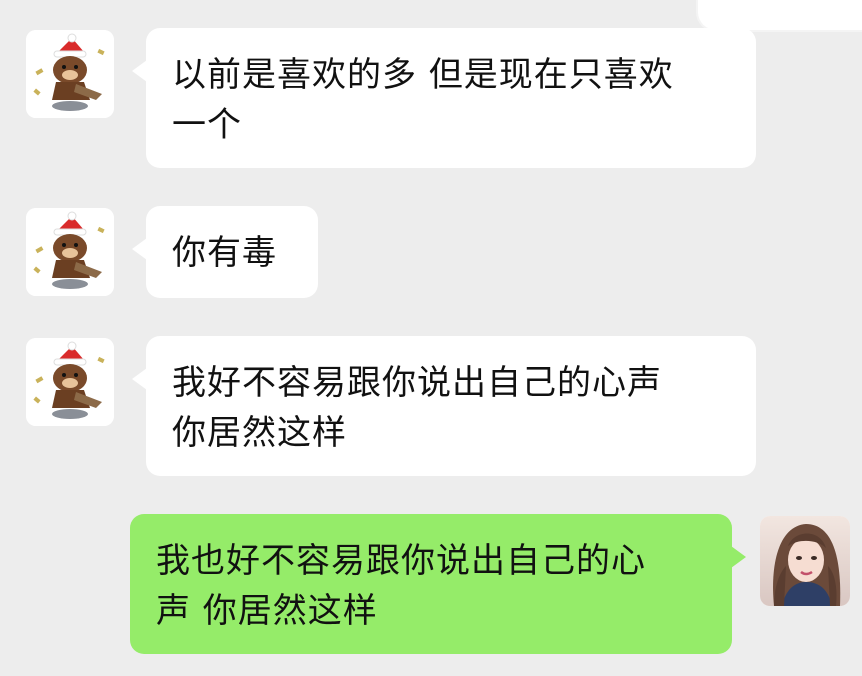 Image resolution: width=862 pixels, height=676 pixels. What do you see at coordinates (805, 561) in the screenshot?
I see `girl-avatar-icon` at bounding box center [805, 561].